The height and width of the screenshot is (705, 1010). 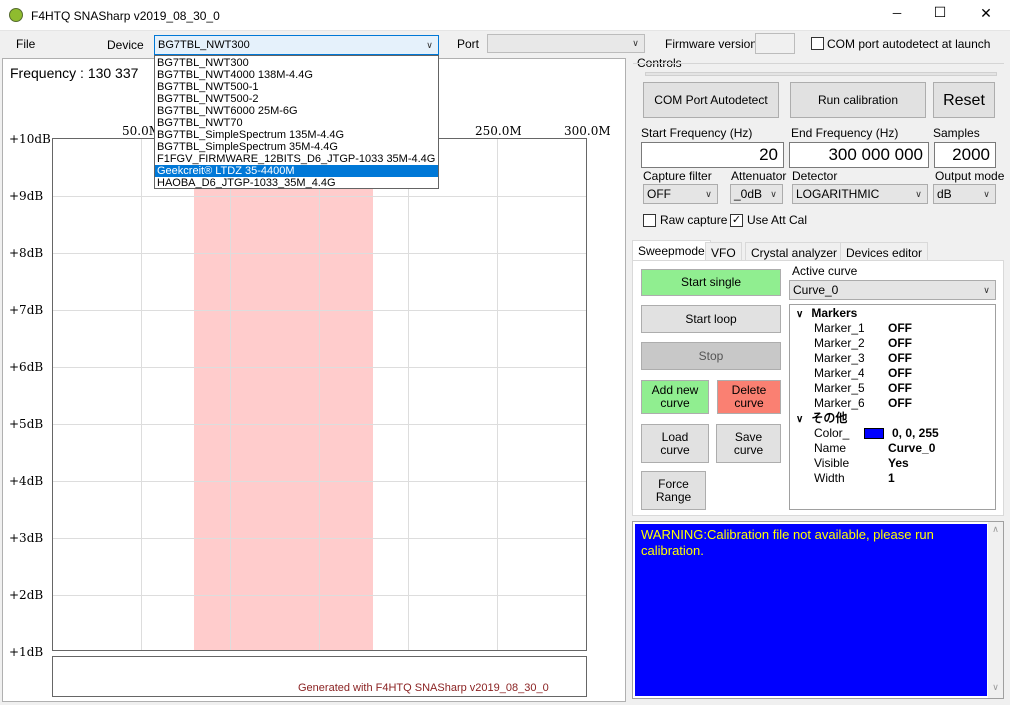 I want to click on delete-curve-button: Delete curve, so click(x=749, y=397).